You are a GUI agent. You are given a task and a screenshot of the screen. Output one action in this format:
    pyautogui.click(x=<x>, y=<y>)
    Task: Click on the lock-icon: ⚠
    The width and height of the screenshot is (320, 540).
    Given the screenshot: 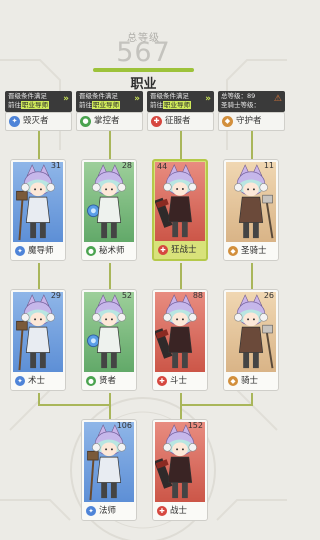 What is the action you would take?
    pyautogui.click(x=277, y=99)
    